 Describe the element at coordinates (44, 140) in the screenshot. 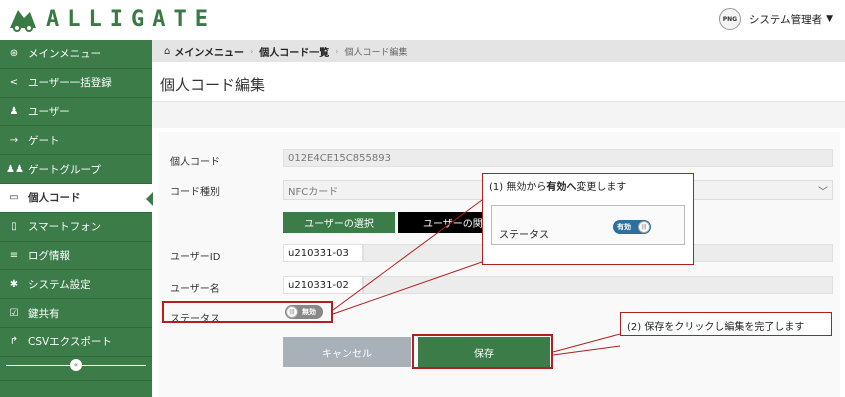

I see `sidebar-item-label: ゲート` at that location.